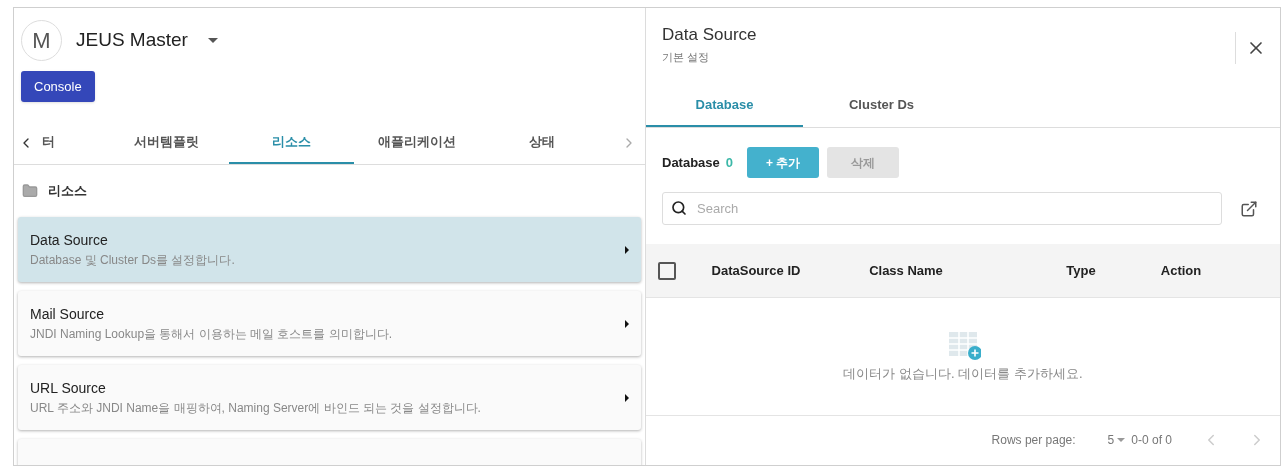 This screenshot has height=466, width=1288. What do you see at coordinates (691, 162) in the screenshot?
I see `toolbar-label: Database` at bounding box center [691, 162].